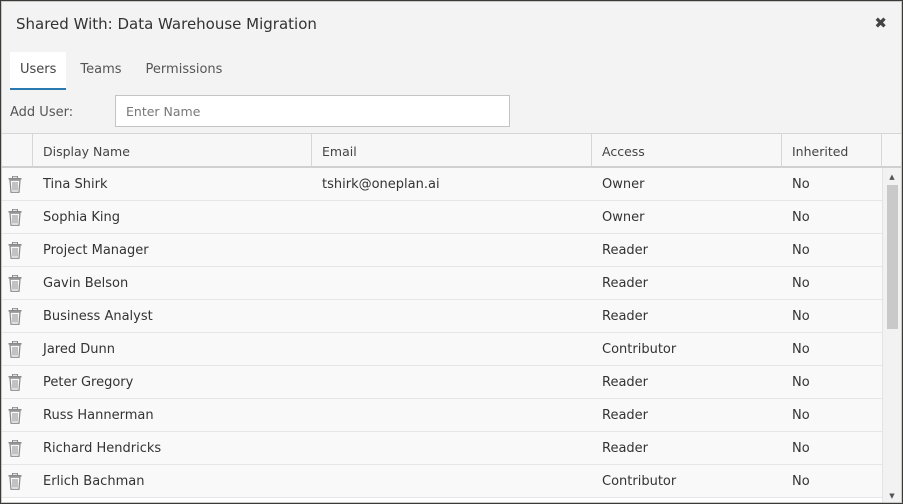 Image resolution: width=903 pixels, height=504 pixels. I want to click on cell-display-name: Sophia King, so click(82, 217).